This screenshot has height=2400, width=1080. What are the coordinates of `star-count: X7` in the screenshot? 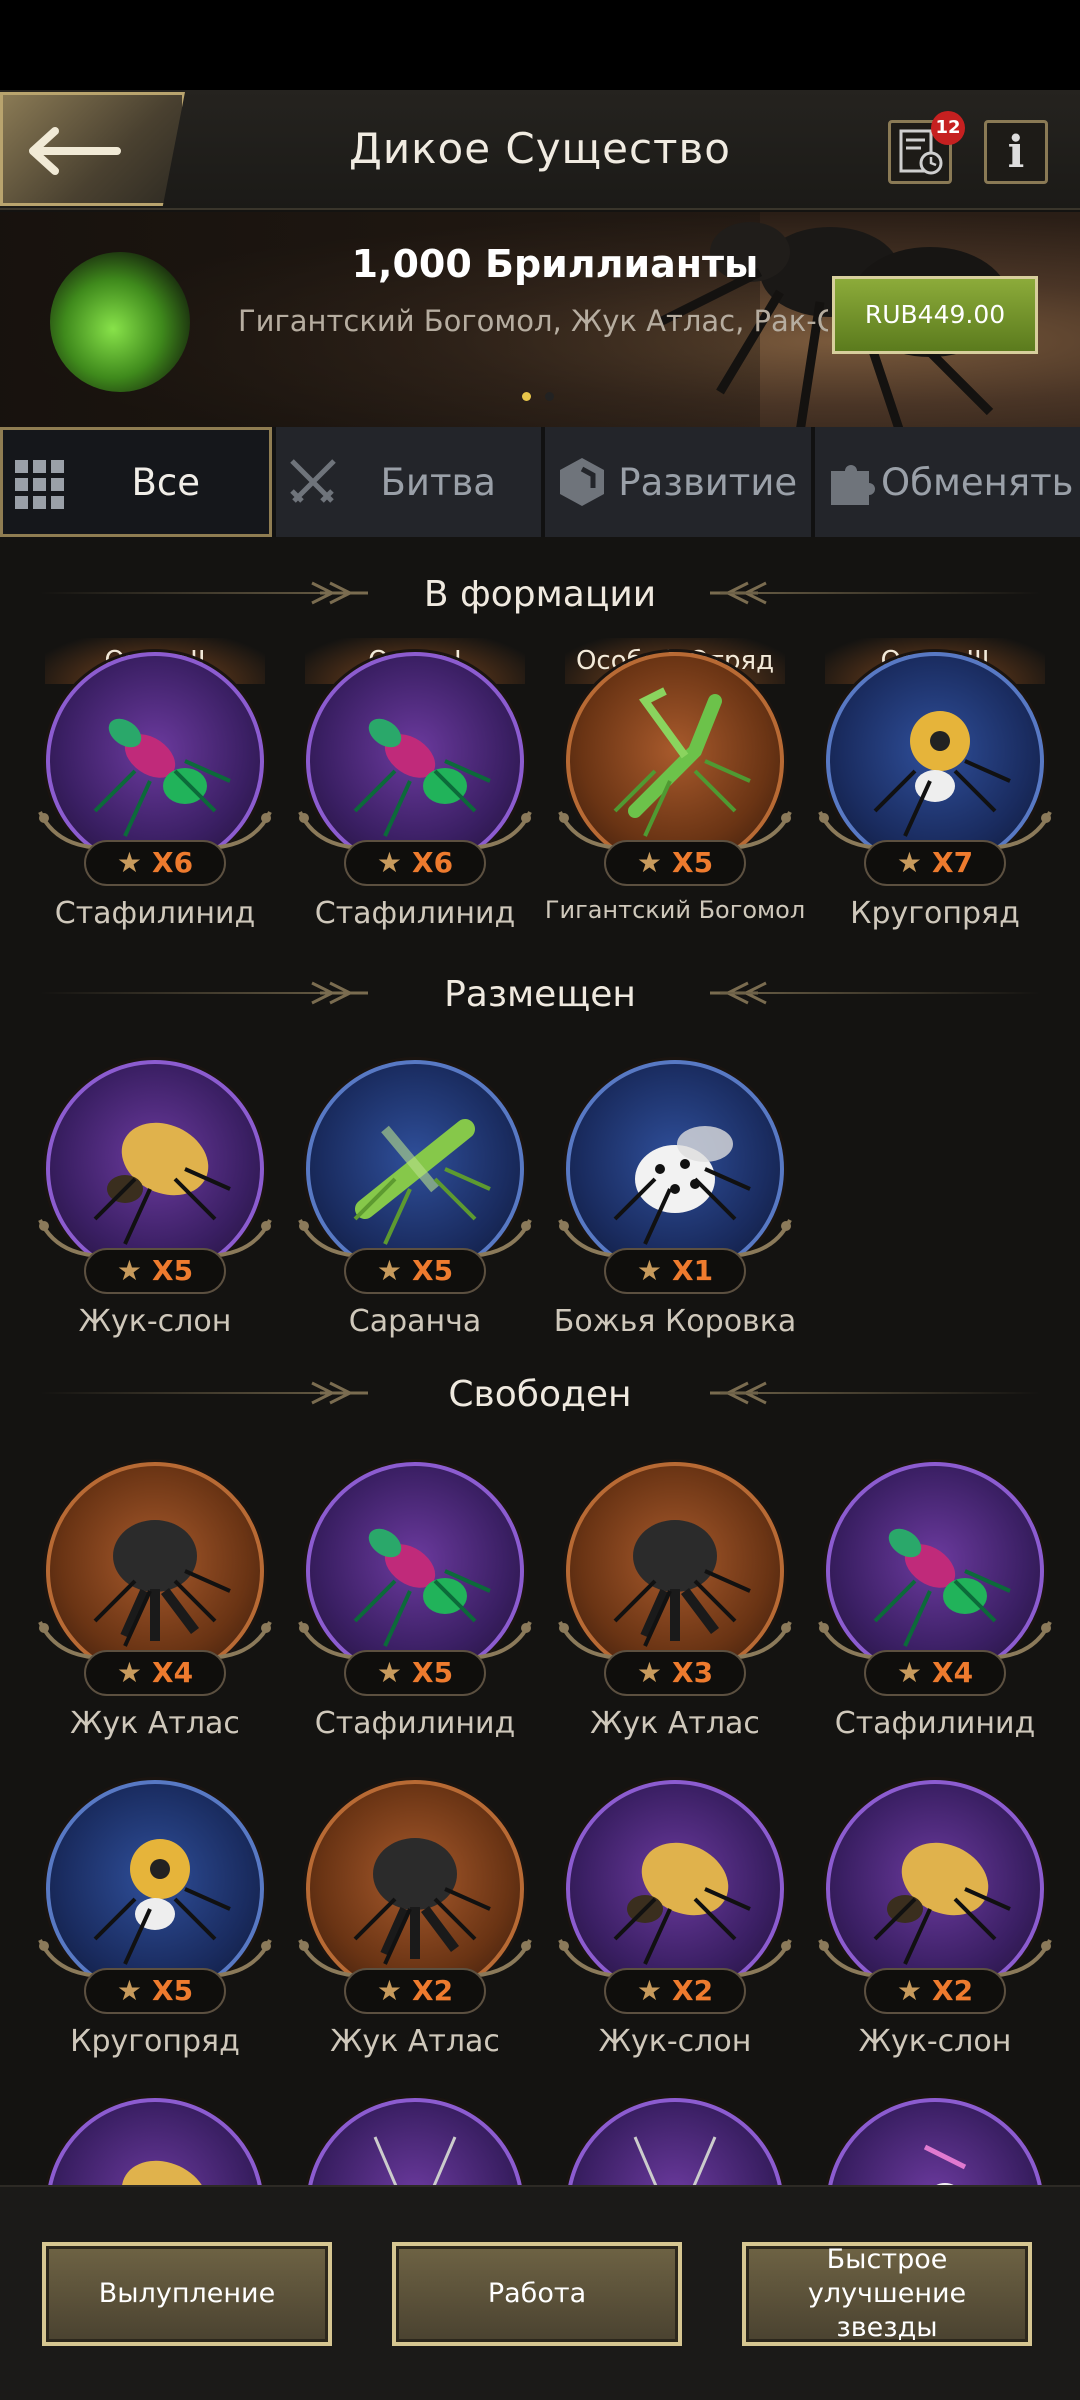 It's located at (953, 862).